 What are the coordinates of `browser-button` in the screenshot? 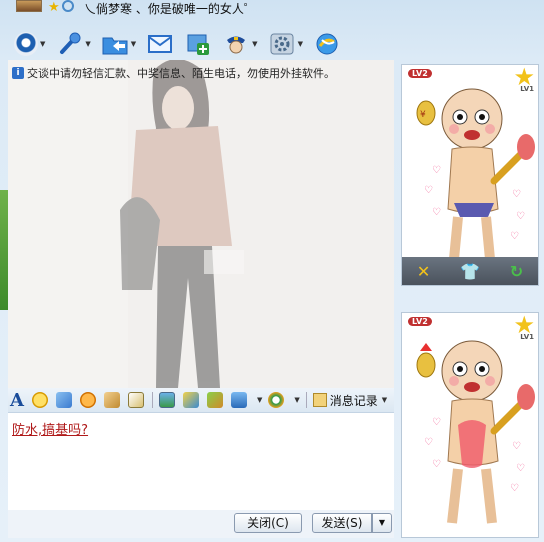 It's located at (327, 44).